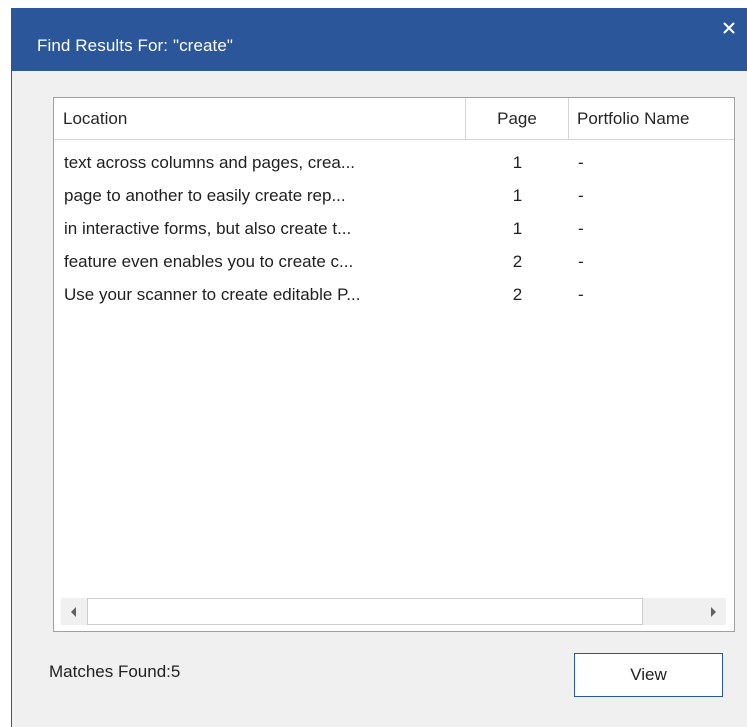  Describe the element at coordinates (651, 119) in the screenshot. I see `column-header-portfolio-name: Portfolio Name` at that location.